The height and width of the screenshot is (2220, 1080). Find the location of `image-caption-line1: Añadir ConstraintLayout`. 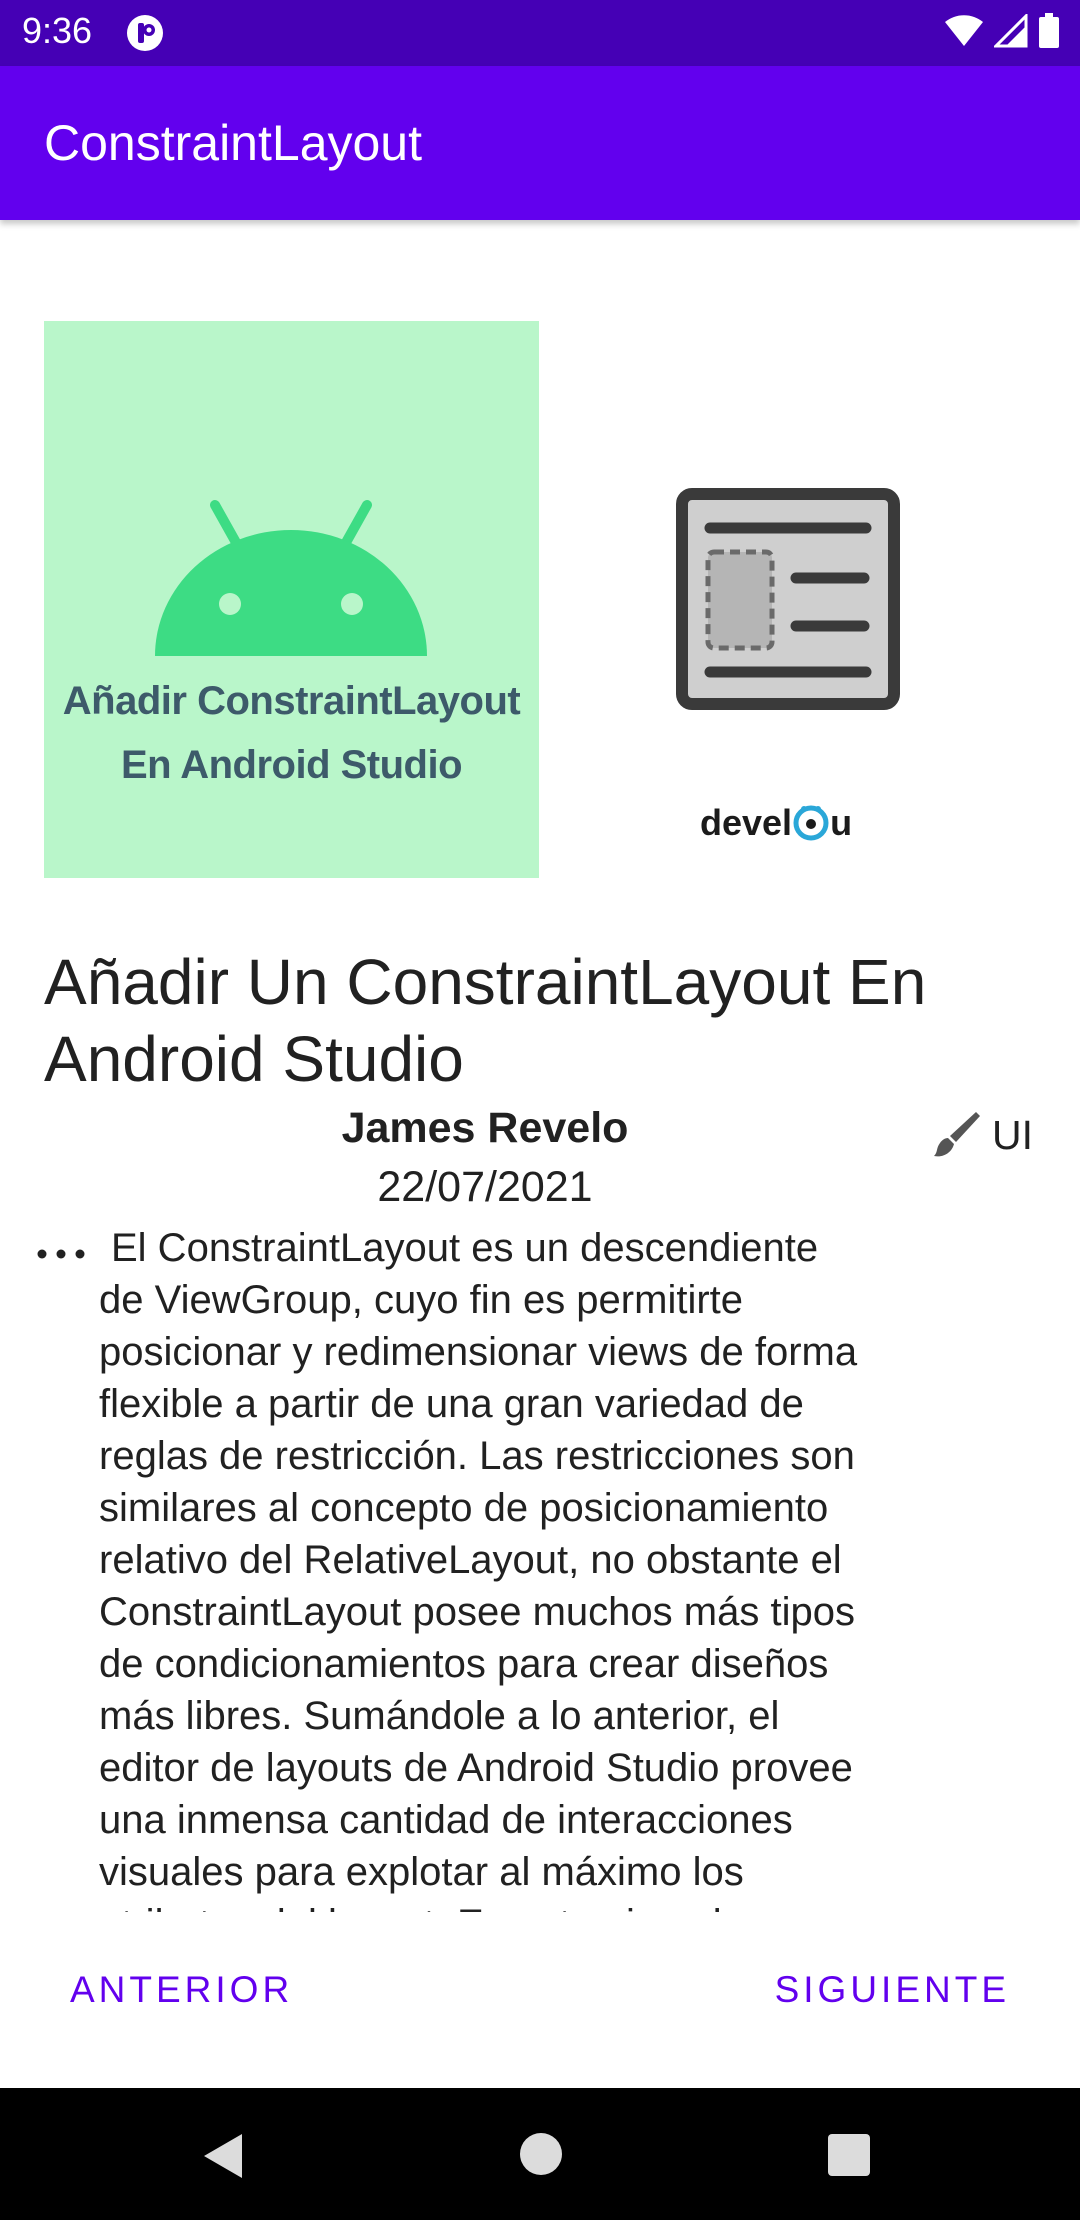

image-caption-line1: Añadir ConstraintLayout is located at coordinates (291, 701).